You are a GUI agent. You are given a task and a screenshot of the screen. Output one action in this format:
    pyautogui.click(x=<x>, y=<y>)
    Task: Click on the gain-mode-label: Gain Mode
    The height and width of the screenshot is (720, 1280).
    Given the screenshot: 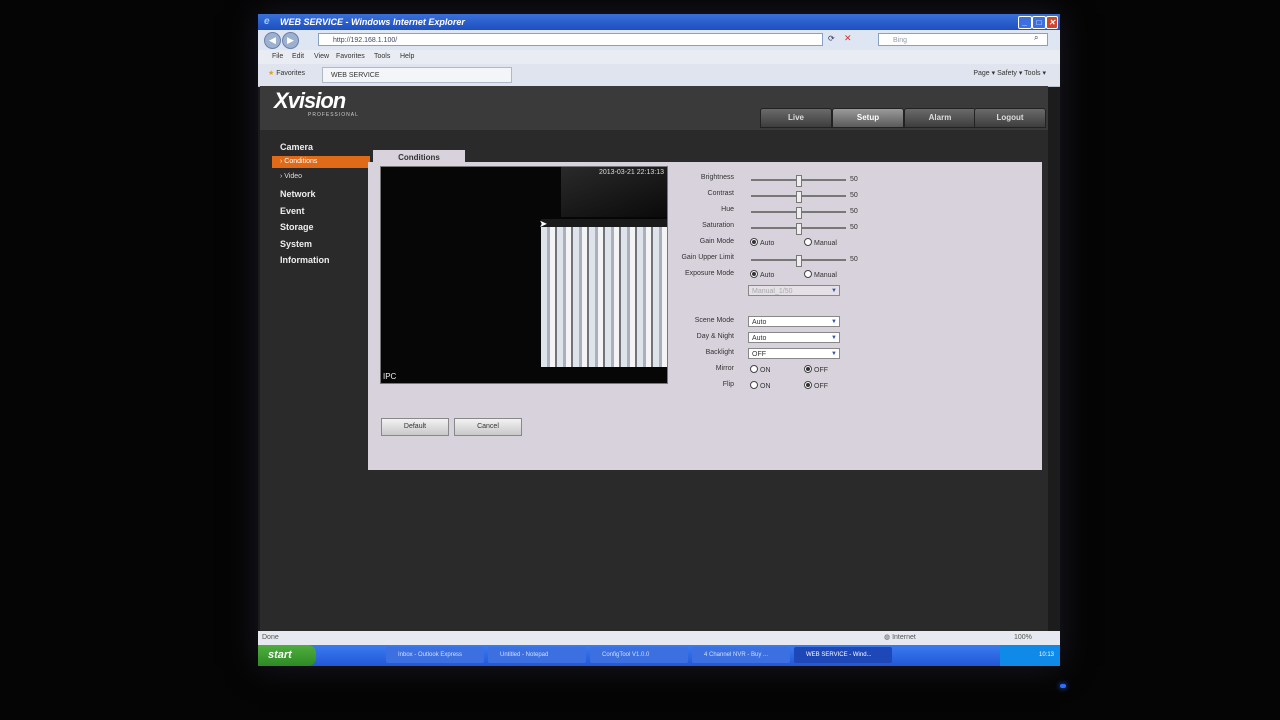 What is the action you would take?
    pyautogui.click(x=716, y=241)
    